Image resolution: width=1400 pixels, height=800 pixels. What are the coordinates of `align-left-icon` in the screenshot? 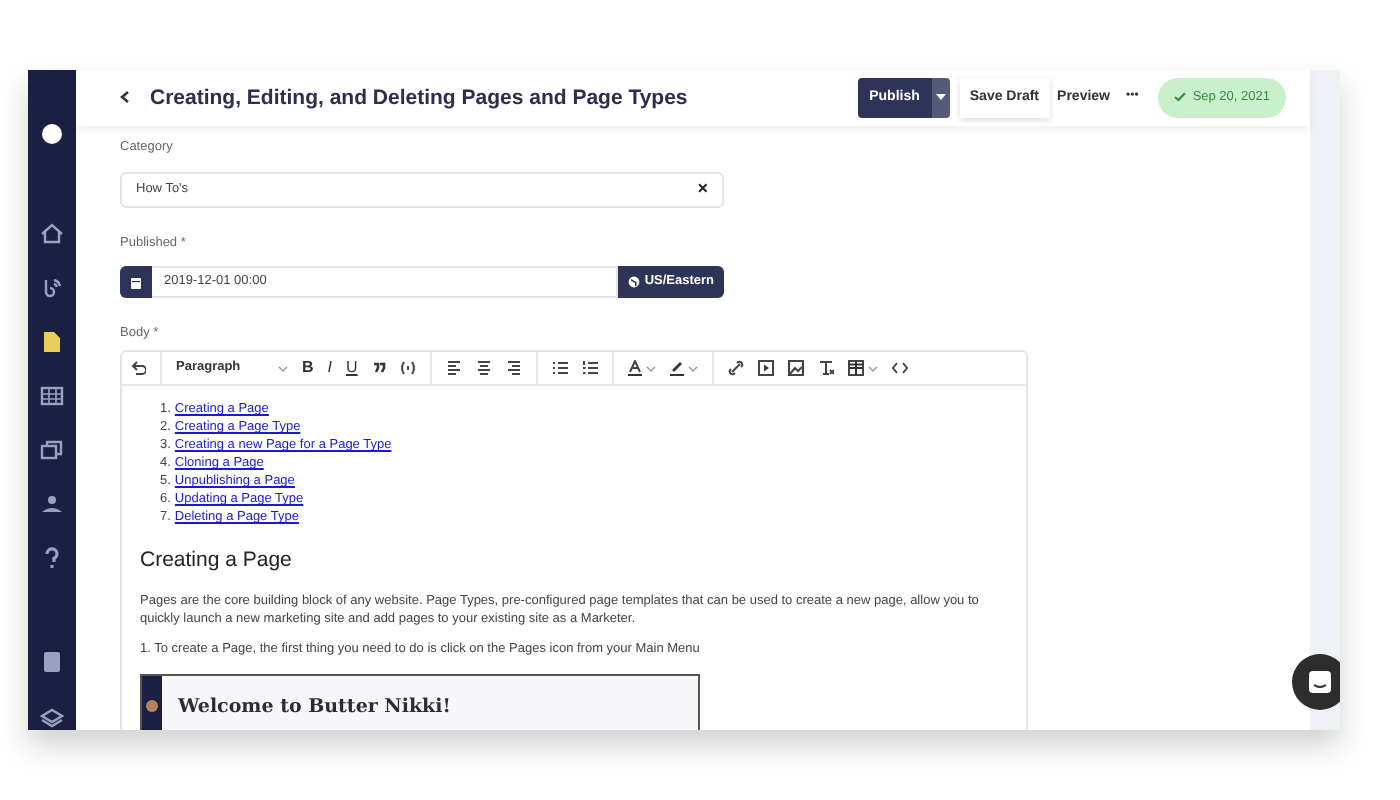 It's located at (453, 368).